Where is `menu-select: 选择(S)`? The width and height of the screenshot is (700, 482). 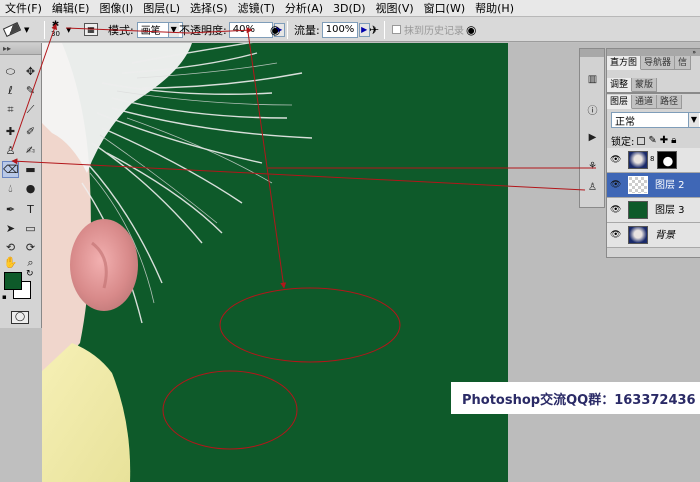
menu-select: 选择(S) is located at coordinates (209, 8).